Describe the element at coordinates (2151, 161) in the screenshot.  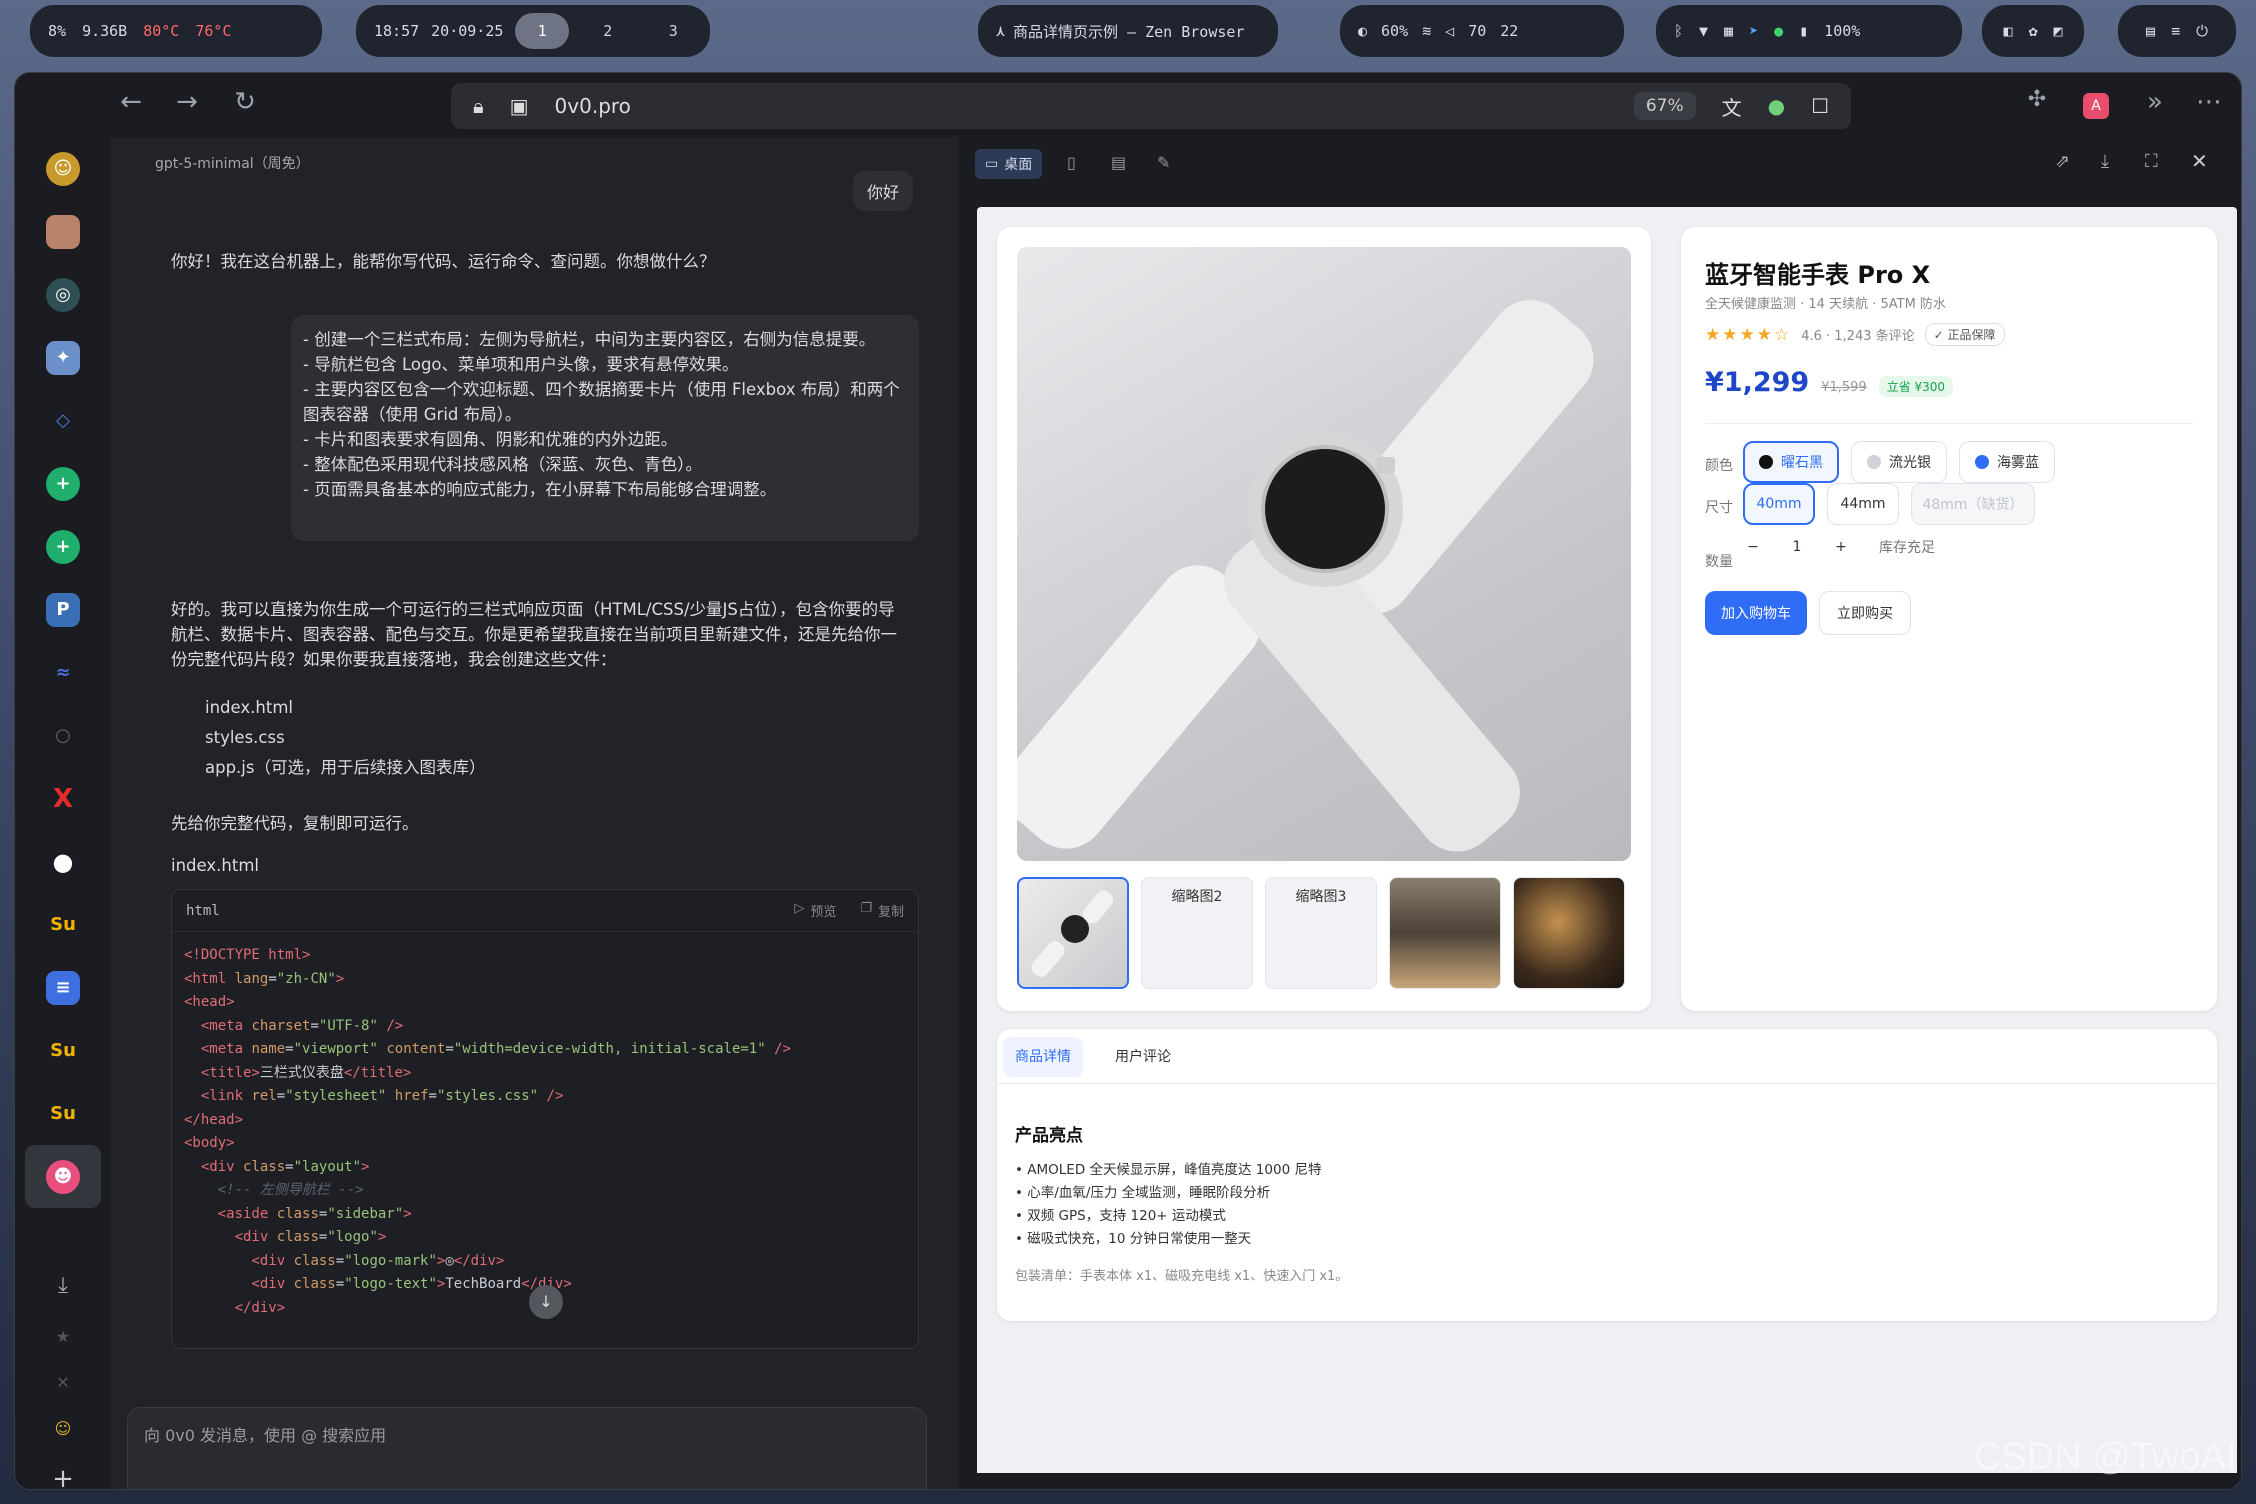
I see `fullscreen-icon: ⛶` at that location.